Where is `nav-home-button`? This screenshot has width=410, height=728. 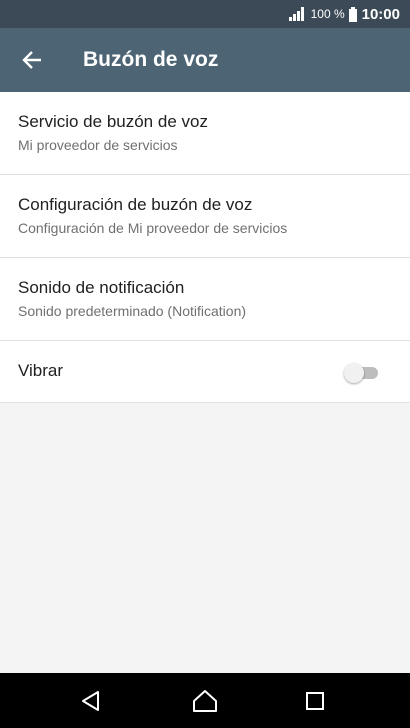
nav-home-button is located at coordinates (205, 701).